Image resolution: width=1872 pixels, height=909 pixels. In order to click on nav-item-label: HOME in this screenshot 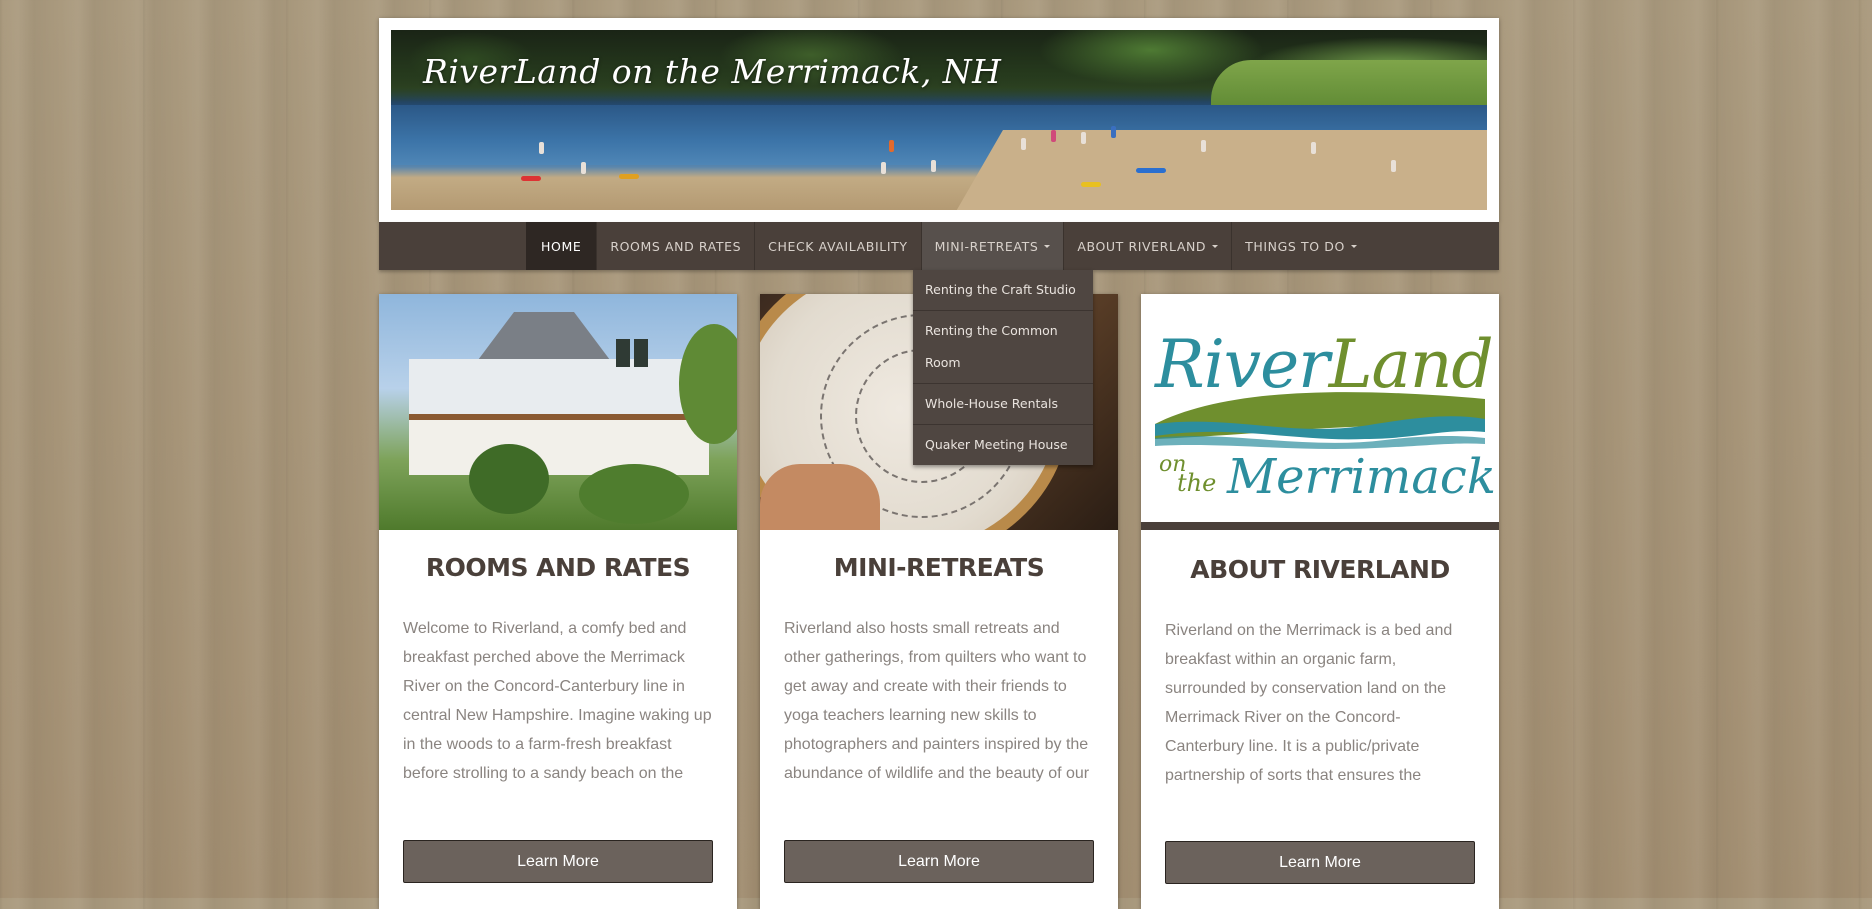, I will do `click(561, 246)`.